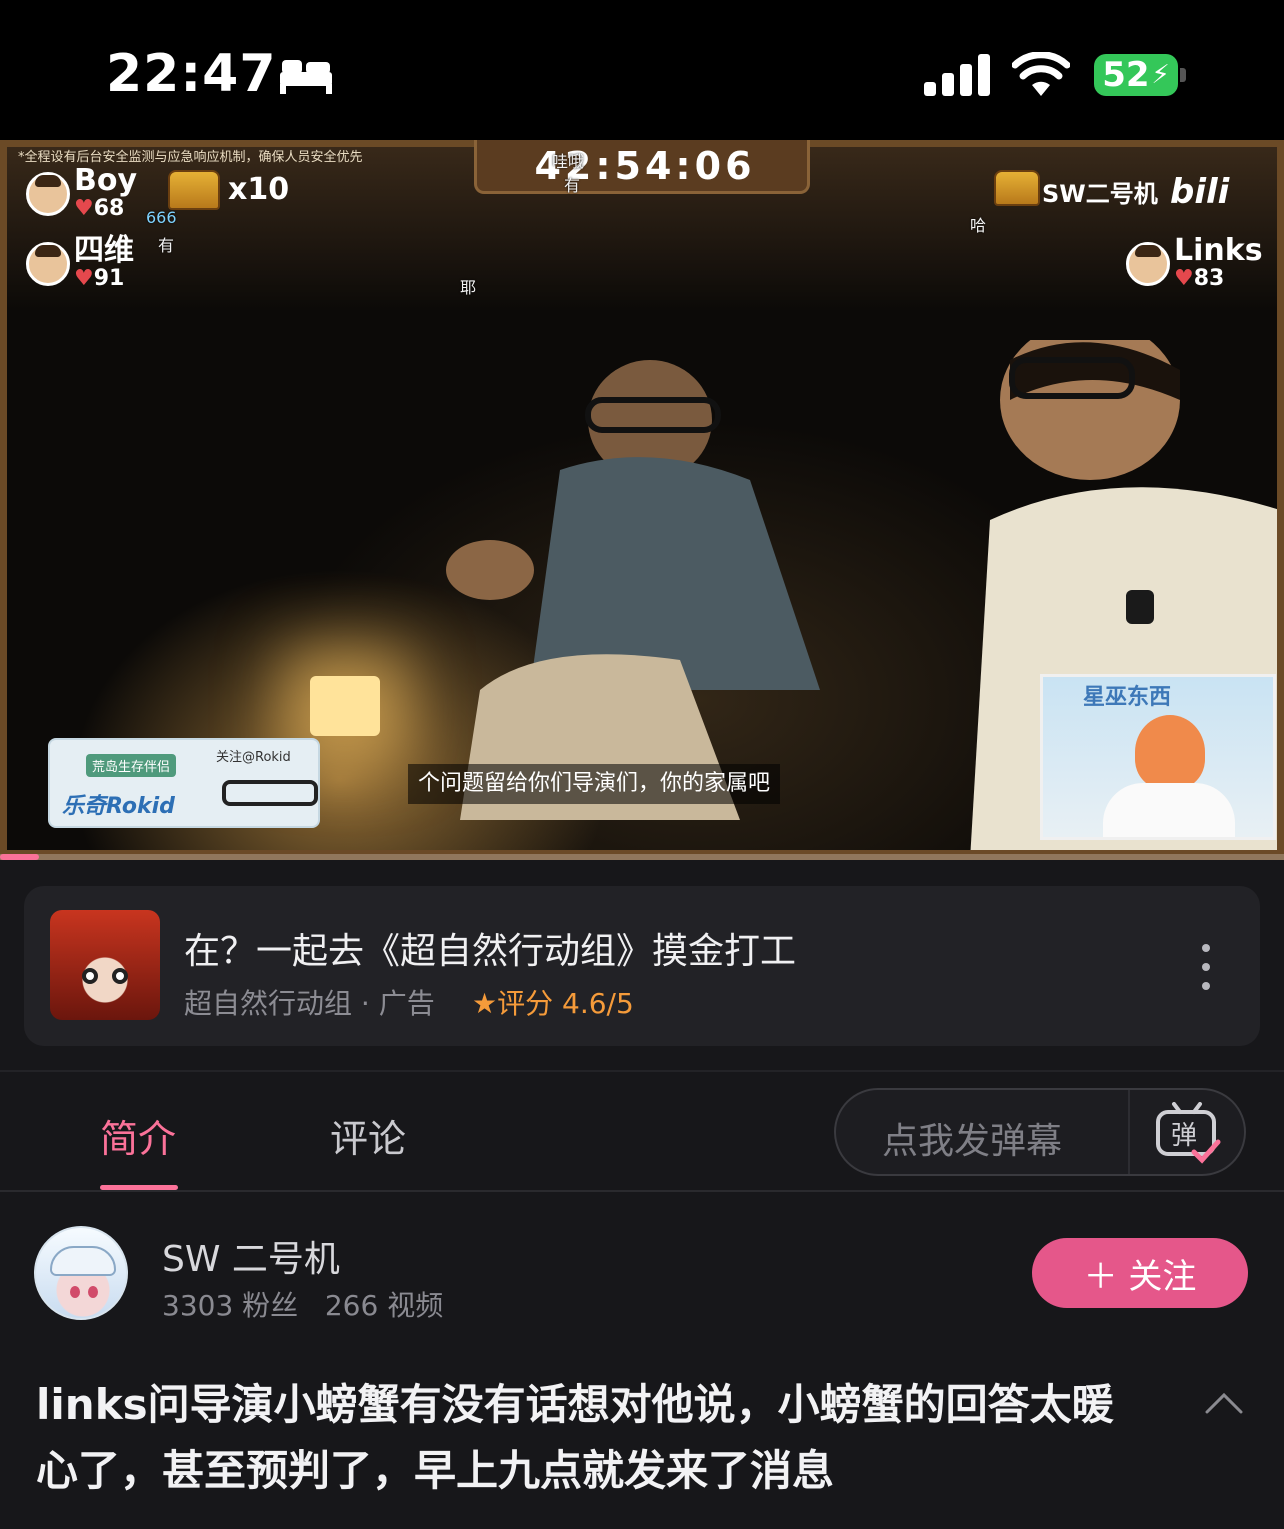  Describe the element at coordinates (1218, 250) in the screenshot. I see `player-name: Links` at that location.